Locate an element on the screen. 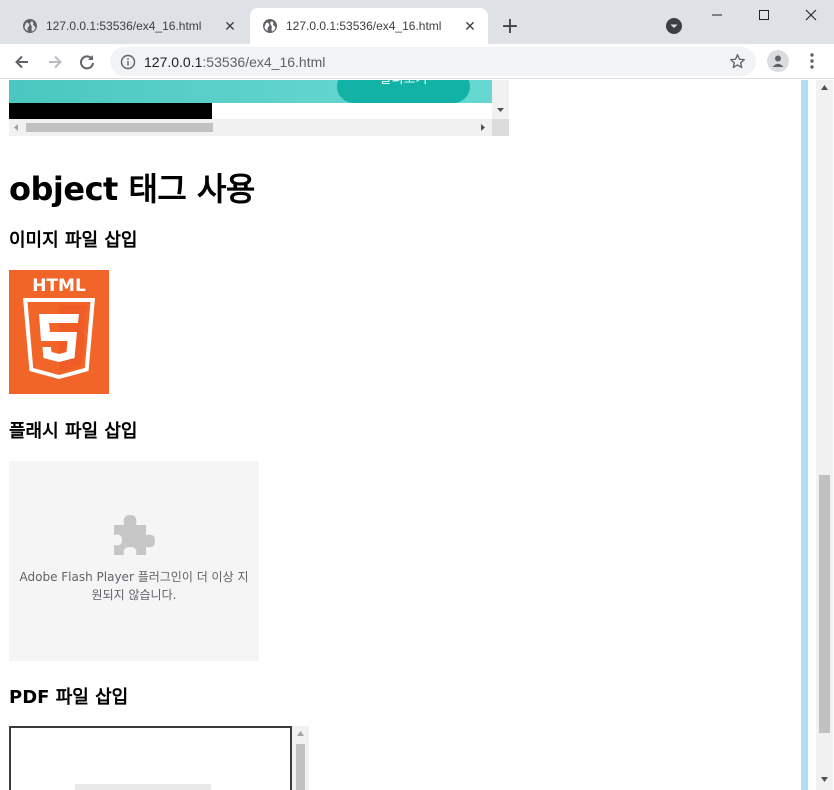 This screenshot has width=834, height=790. frame-horizontal-scrollbar is located at coordinates (250, 127).